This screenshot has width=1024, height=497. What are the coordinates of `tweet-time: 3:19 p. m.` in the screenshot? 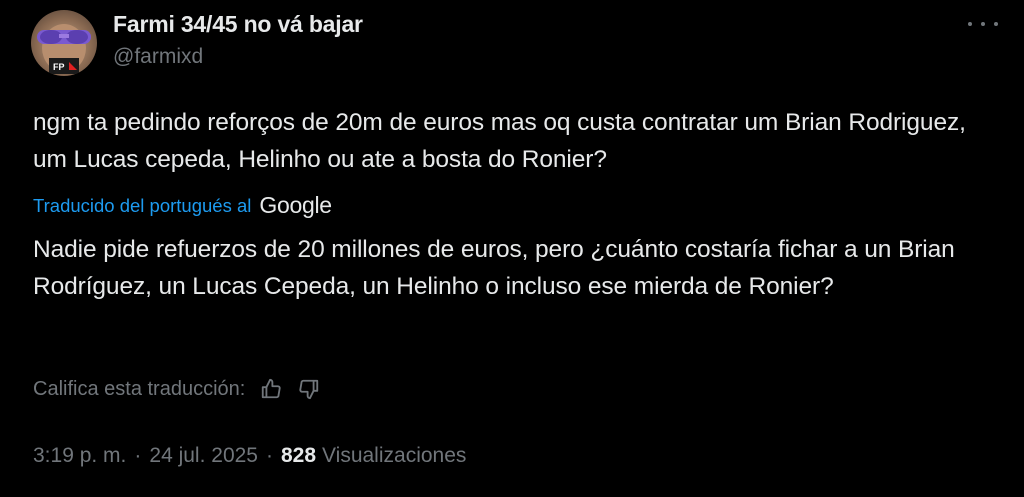 It's located at (79, 456).